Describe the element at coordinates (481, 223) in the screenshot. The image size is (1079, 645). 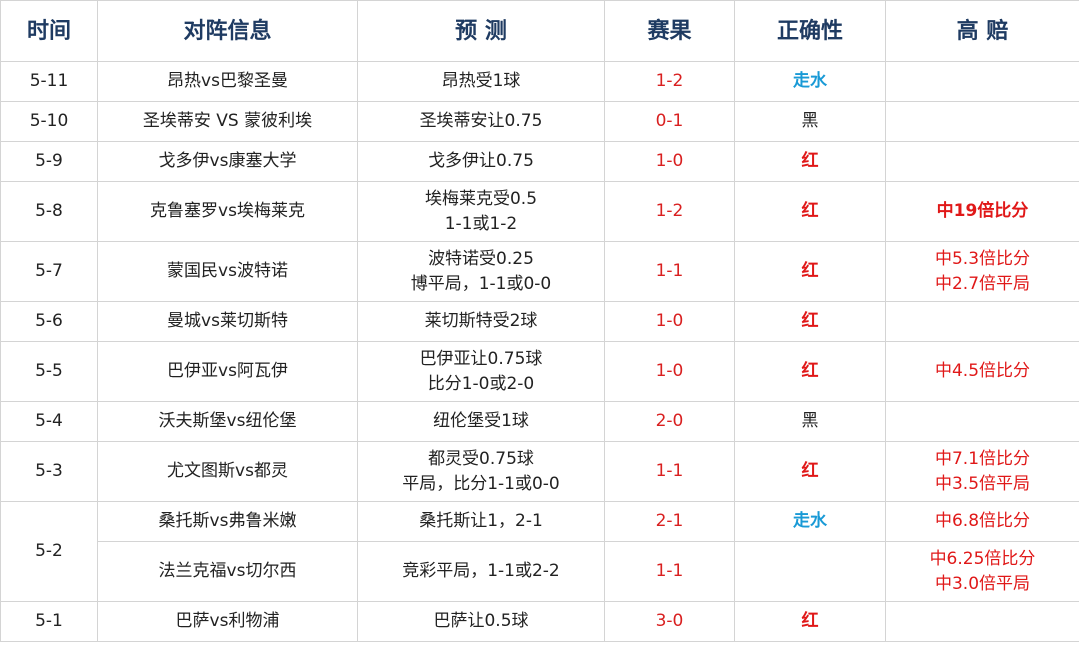
I see `prediction-line: 1-1或1-2` at that location.